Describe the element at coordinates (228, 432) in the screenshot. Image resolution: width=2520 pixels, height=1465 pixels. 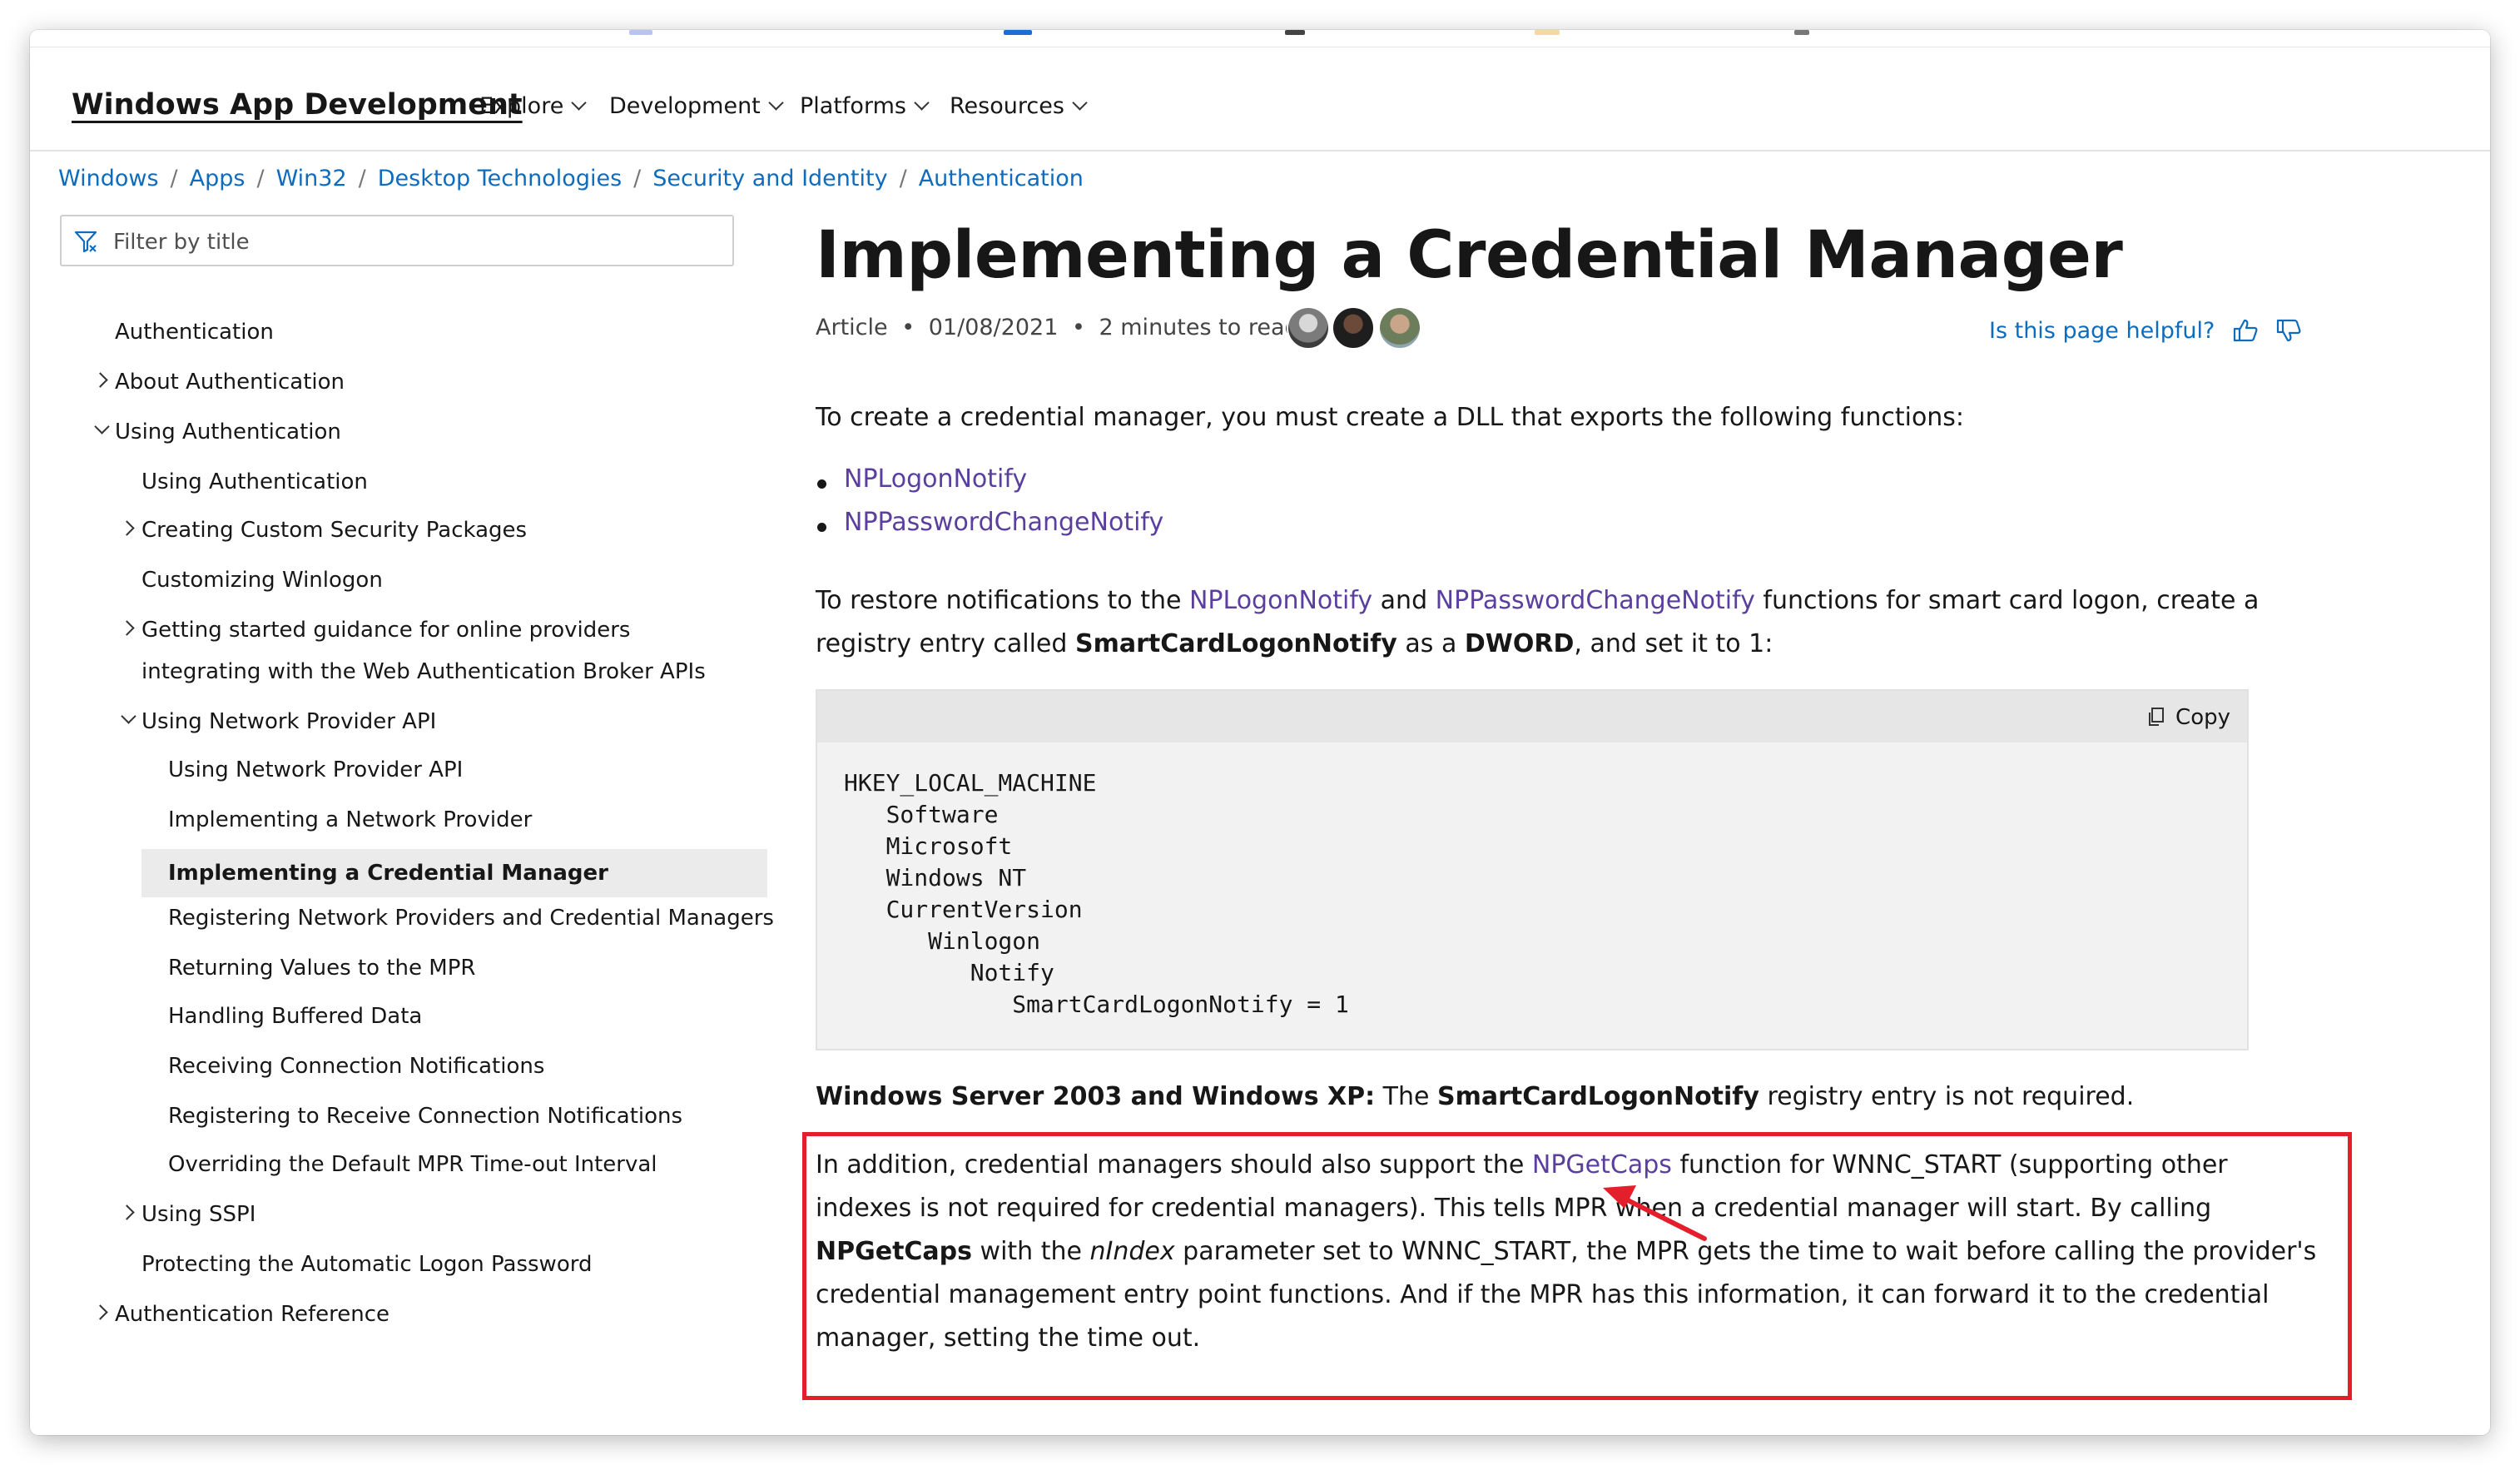
I see `toc-item-using-authentication: Using Authentication` at that location.